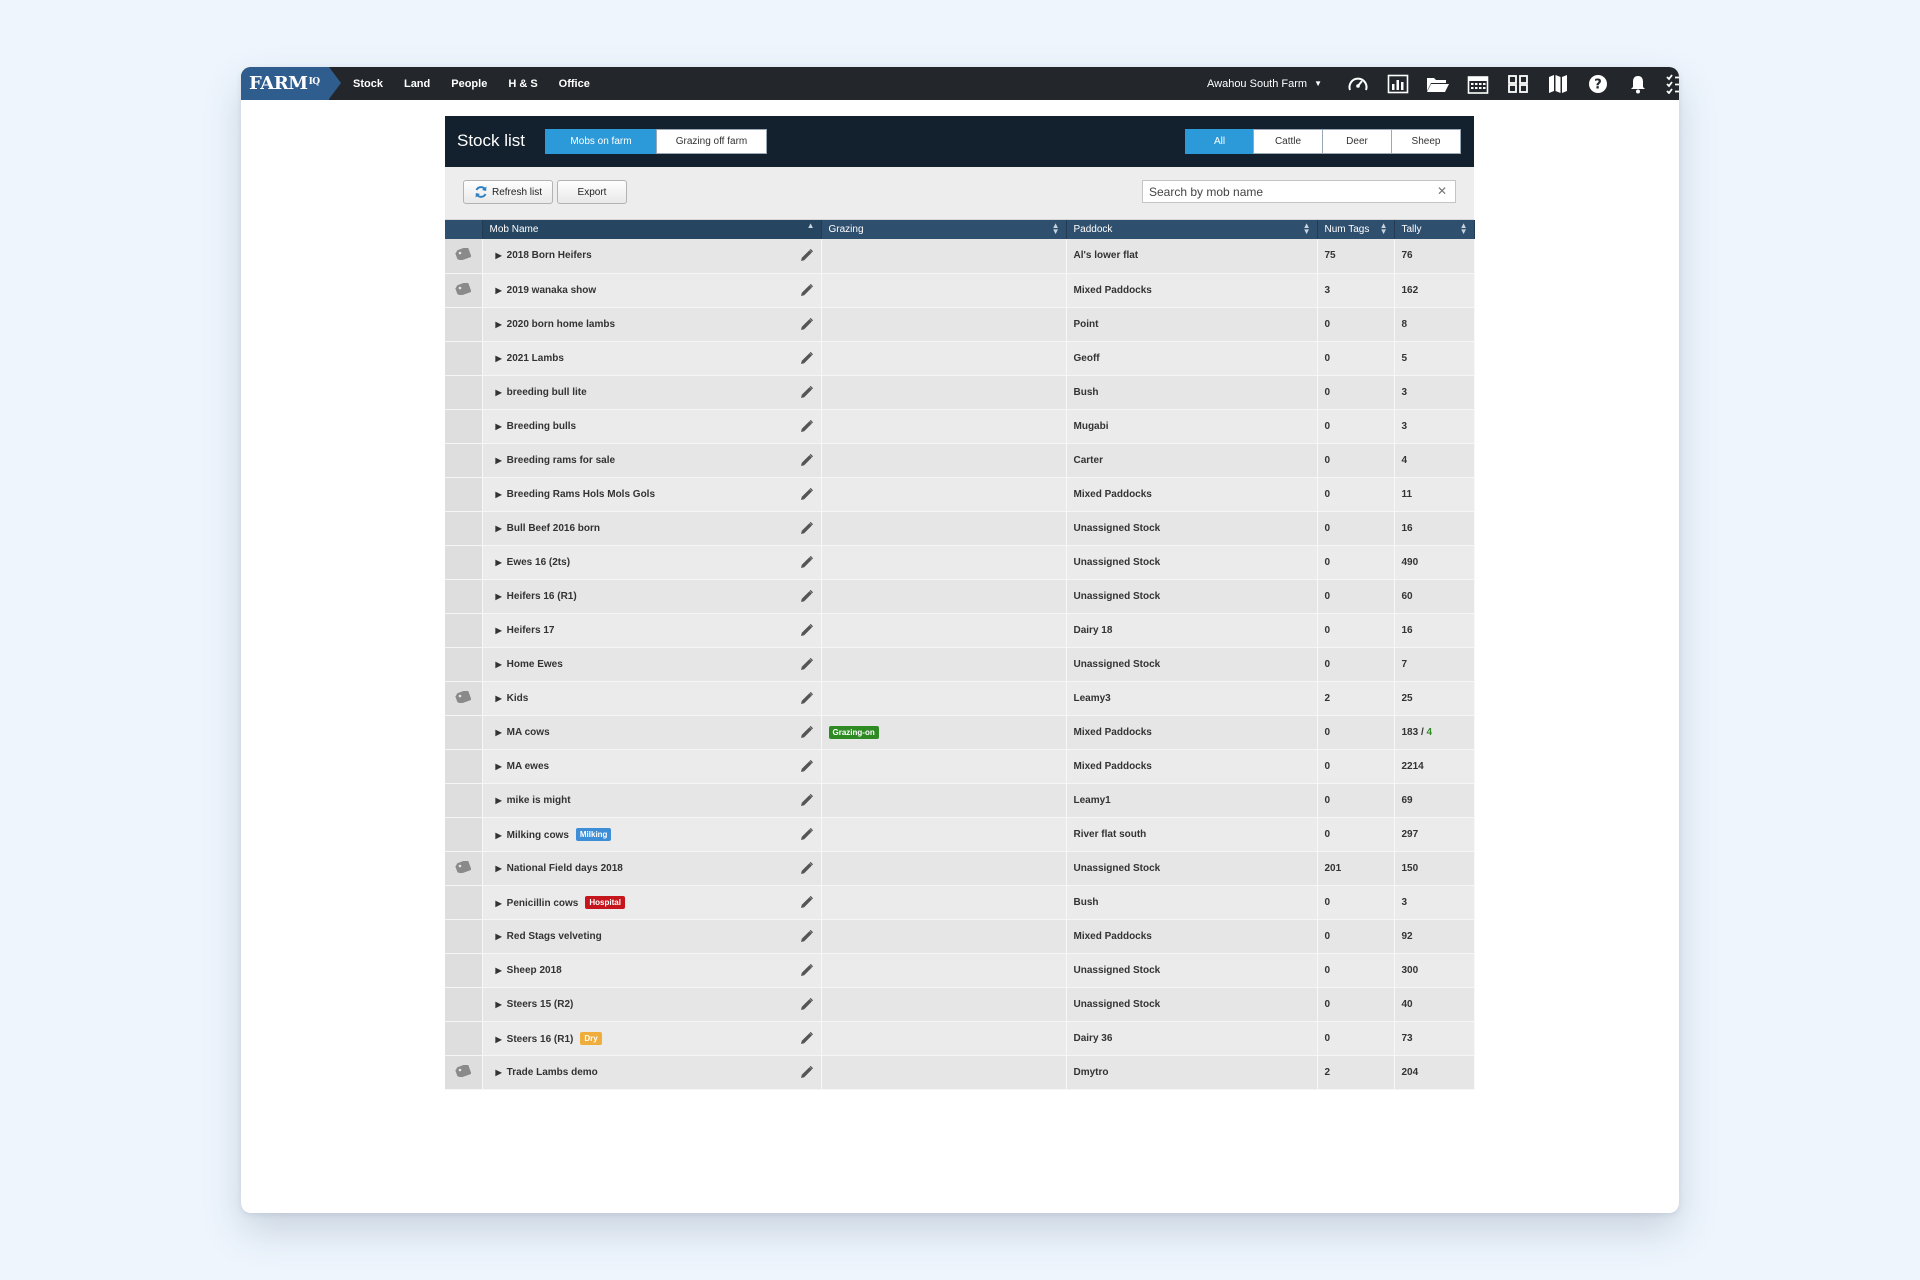  Describe the element at coordinates (960, 460) in the screenshot. I see `table-row: ▶ Breeding rams for sale Carter 0 4` at that location.